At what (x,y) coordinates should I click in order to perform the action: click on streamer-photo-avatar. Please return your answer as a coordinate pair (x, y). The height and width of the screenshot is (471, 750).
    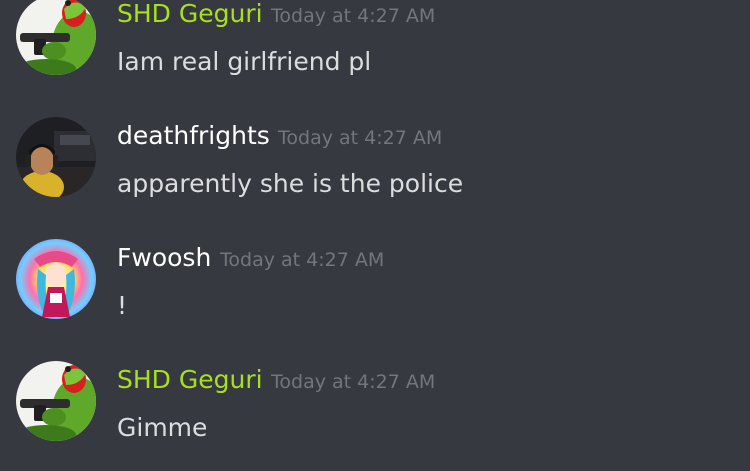
    Looking at the image, I should click on (56, 157).